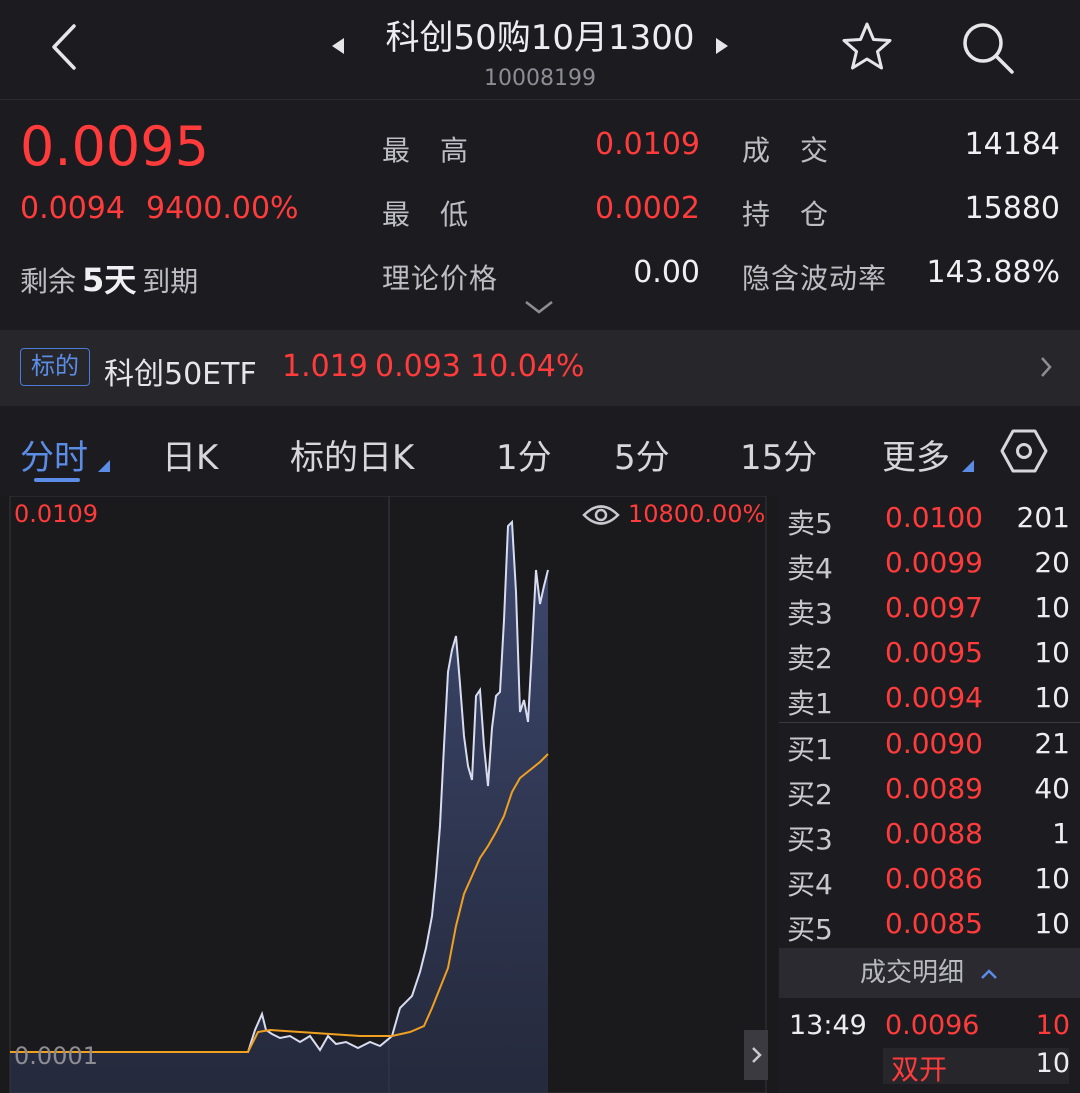  Describe the element at coordinates (1052, 1025) in the screenshot. I see `trade-qty: 10` at that location.